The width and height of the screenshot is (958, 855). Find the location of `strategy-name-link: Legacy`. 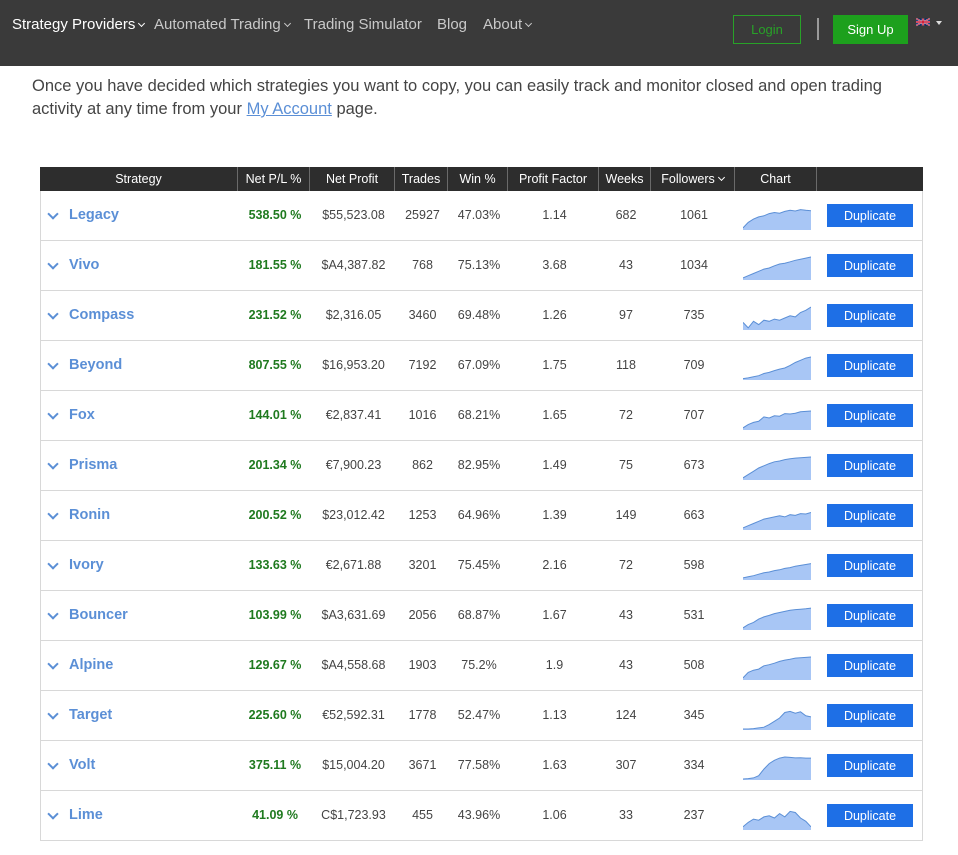

strategy-name-link: Legacy is located at coordinates (94, 215).